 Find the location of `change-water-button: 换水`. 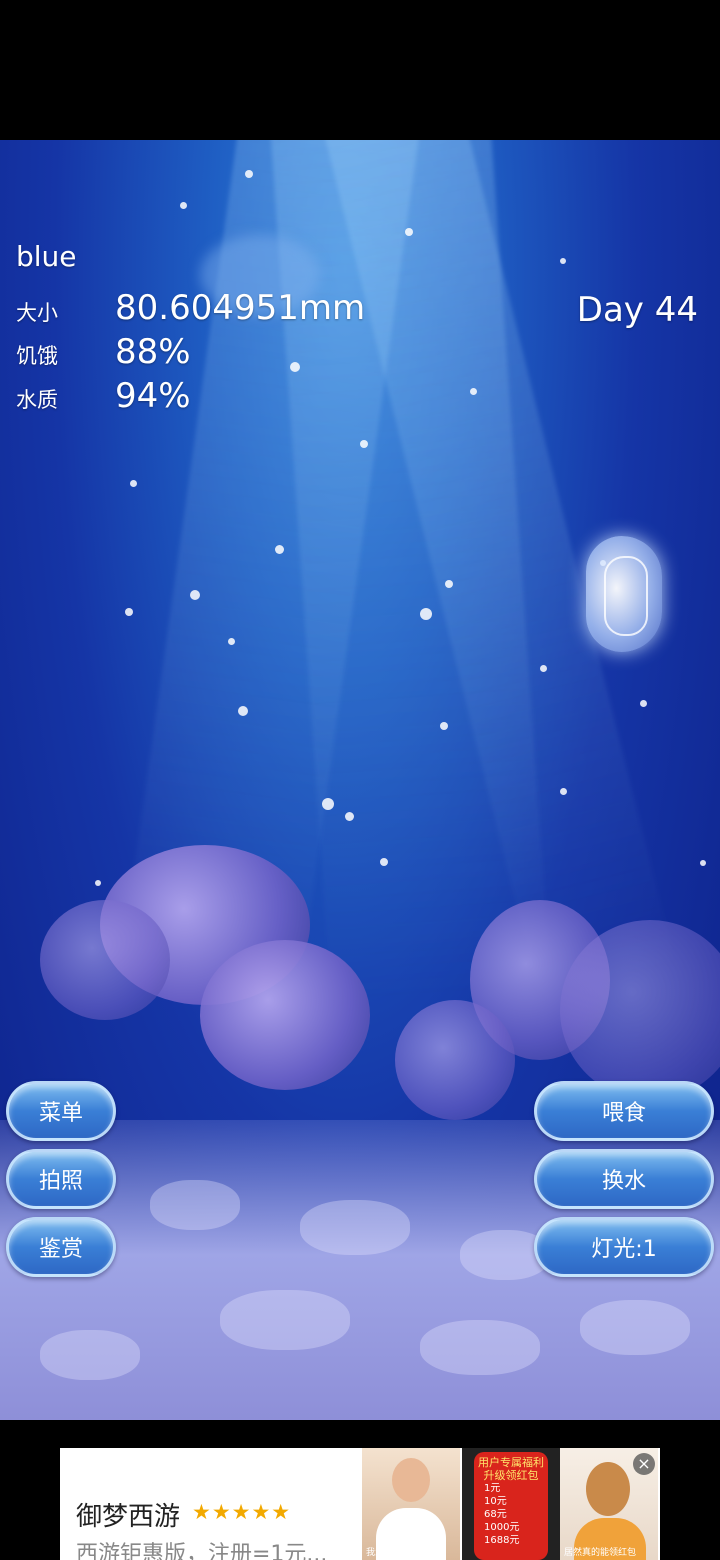

change-water-button: 换水 is located at coordinates (624, 1179).